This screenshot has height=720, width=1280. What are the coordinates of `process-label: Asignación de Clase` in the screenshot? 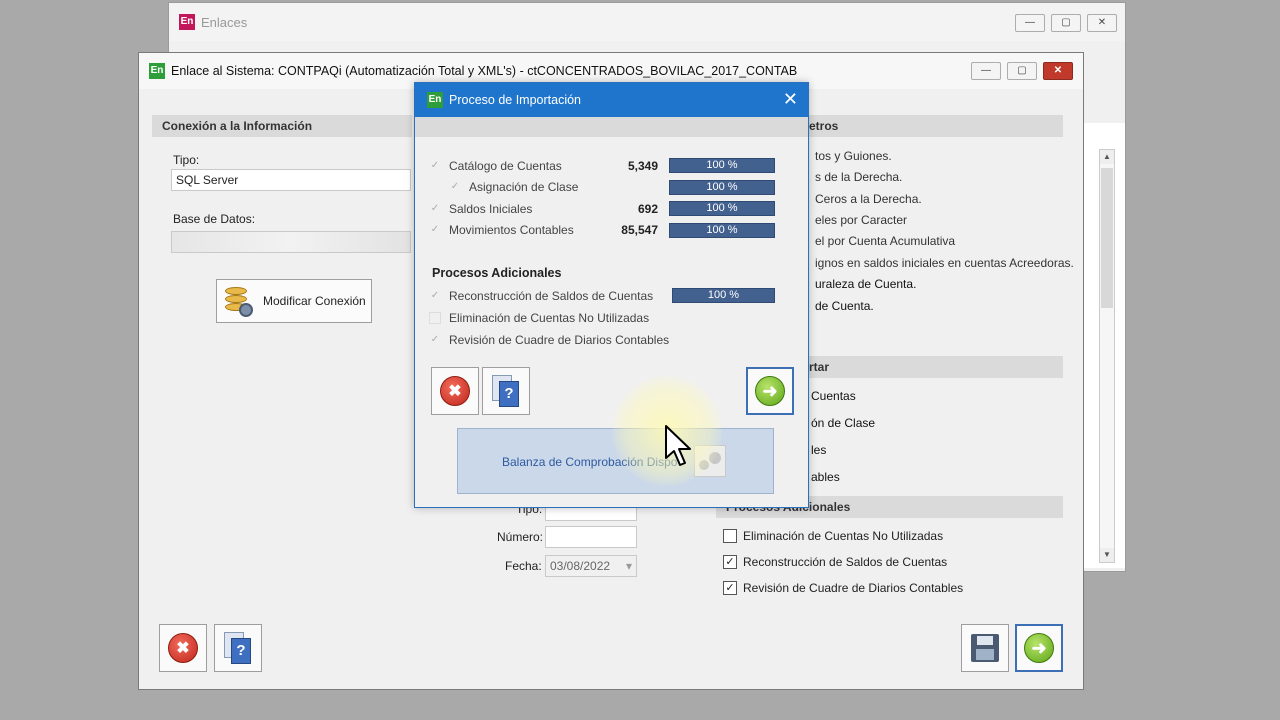 It's located at (524, 187).